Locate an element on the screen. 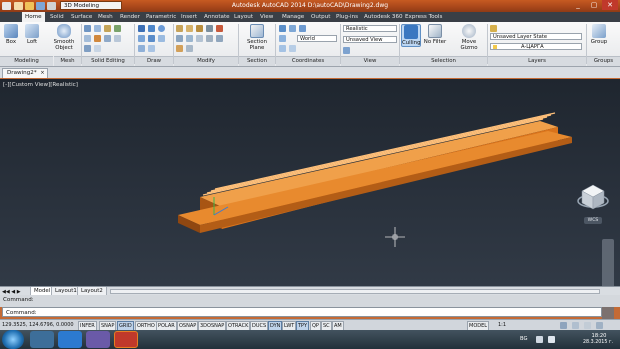 The height and width of the screenshot is (349, 620). tab-insert: Insert is located at coordinates (189, 17).